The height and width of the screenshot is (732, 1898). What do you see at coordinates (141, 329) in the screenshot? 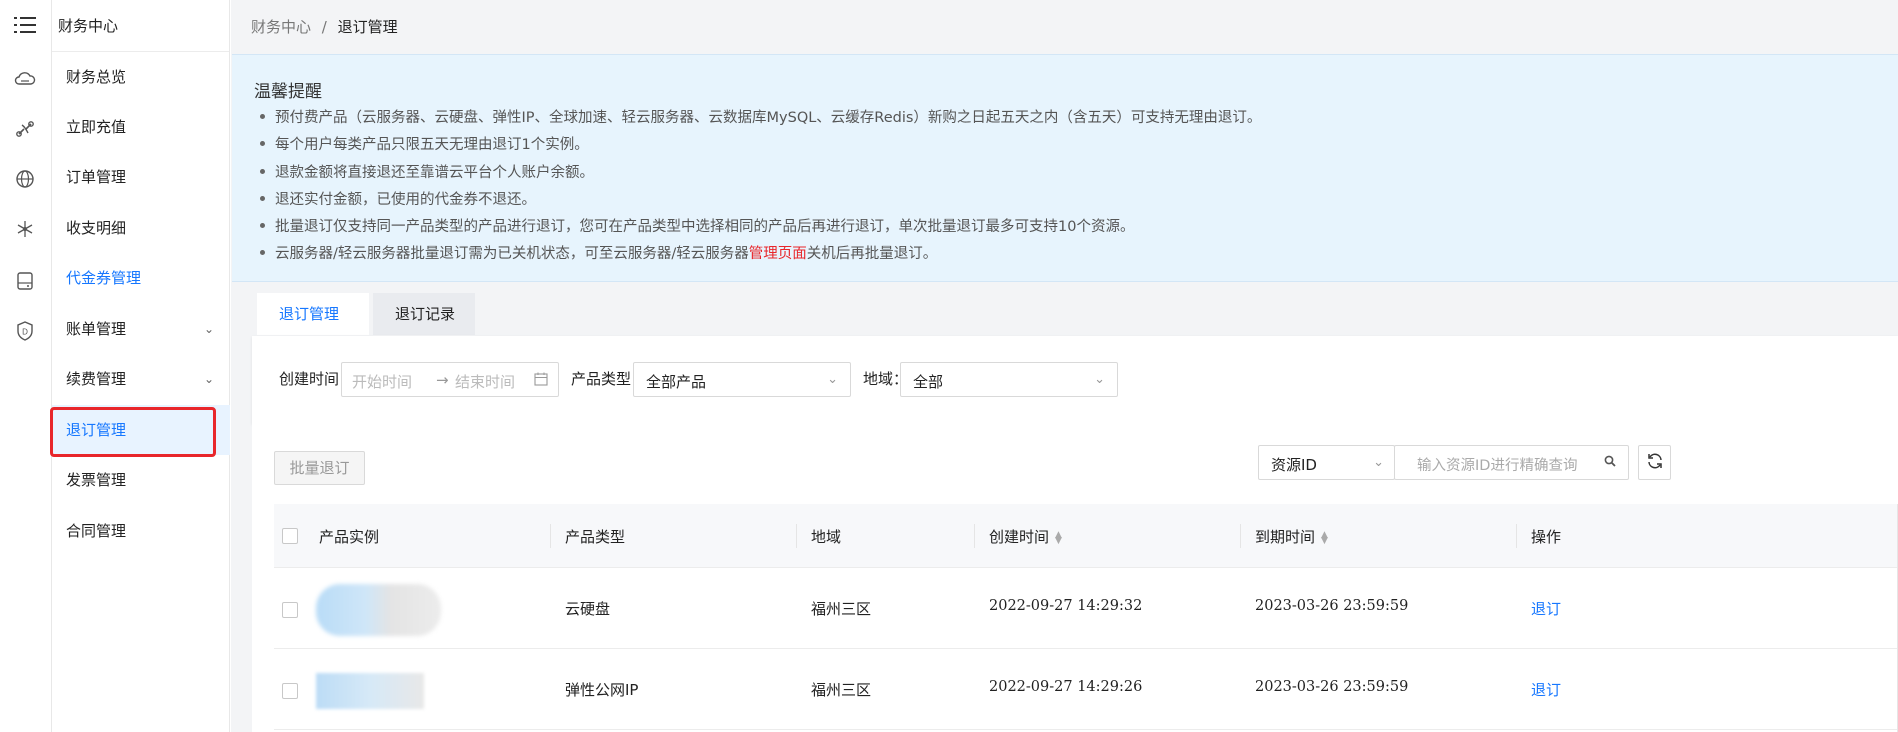
I see `sidebar-item-bills: 账单管理 ⌄` at bounding box center [141, 329].